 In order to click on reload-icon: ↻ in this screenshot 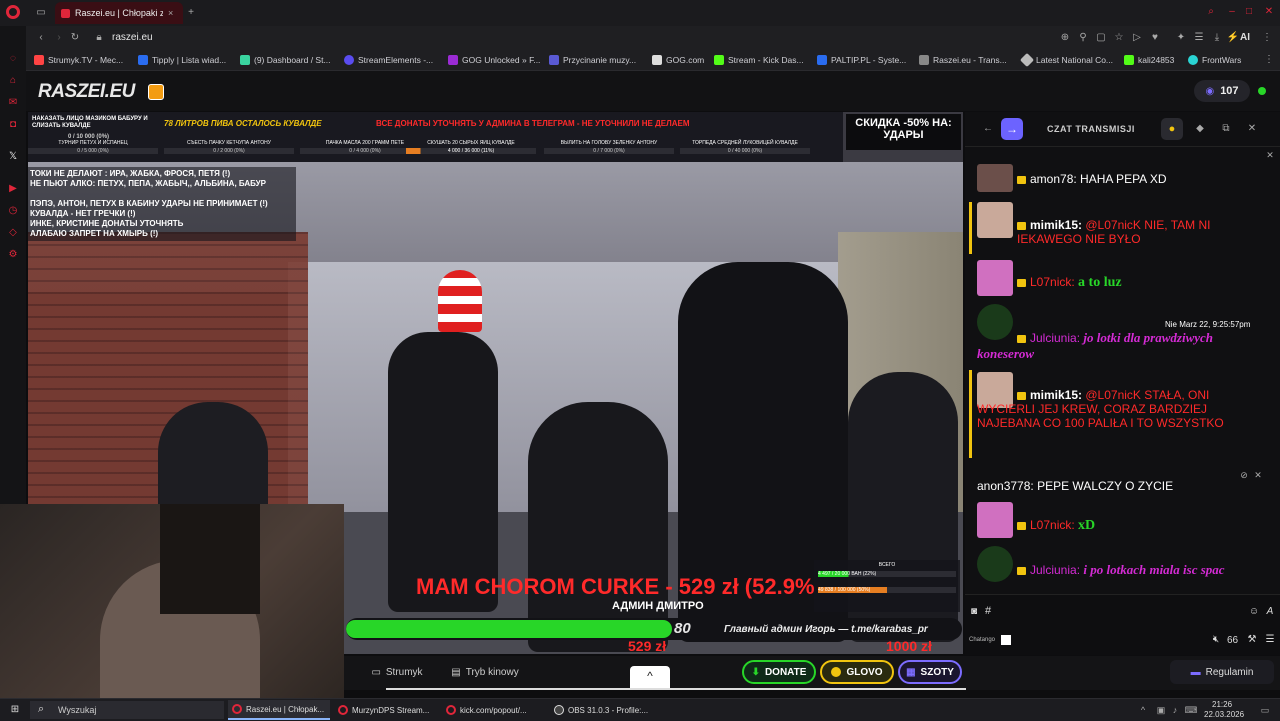, I will do `click(75, 38)`.